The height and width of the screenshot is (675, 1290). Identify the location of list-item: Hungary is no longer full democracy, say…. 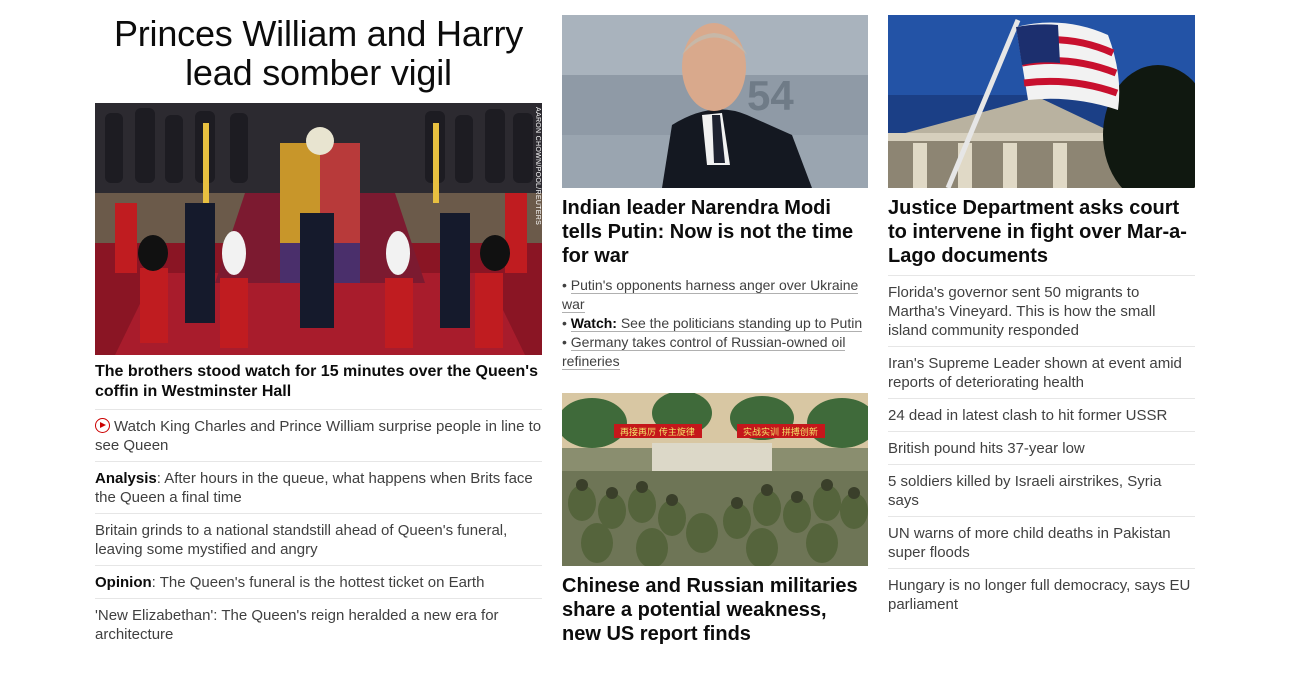
(1041, 594).